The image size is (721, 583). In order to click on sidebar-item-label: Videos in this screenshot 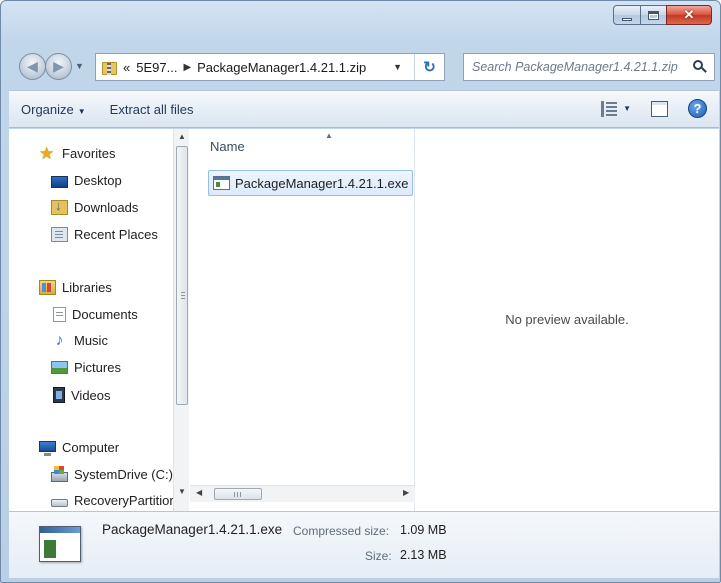, I will do `click(91, 395)`.